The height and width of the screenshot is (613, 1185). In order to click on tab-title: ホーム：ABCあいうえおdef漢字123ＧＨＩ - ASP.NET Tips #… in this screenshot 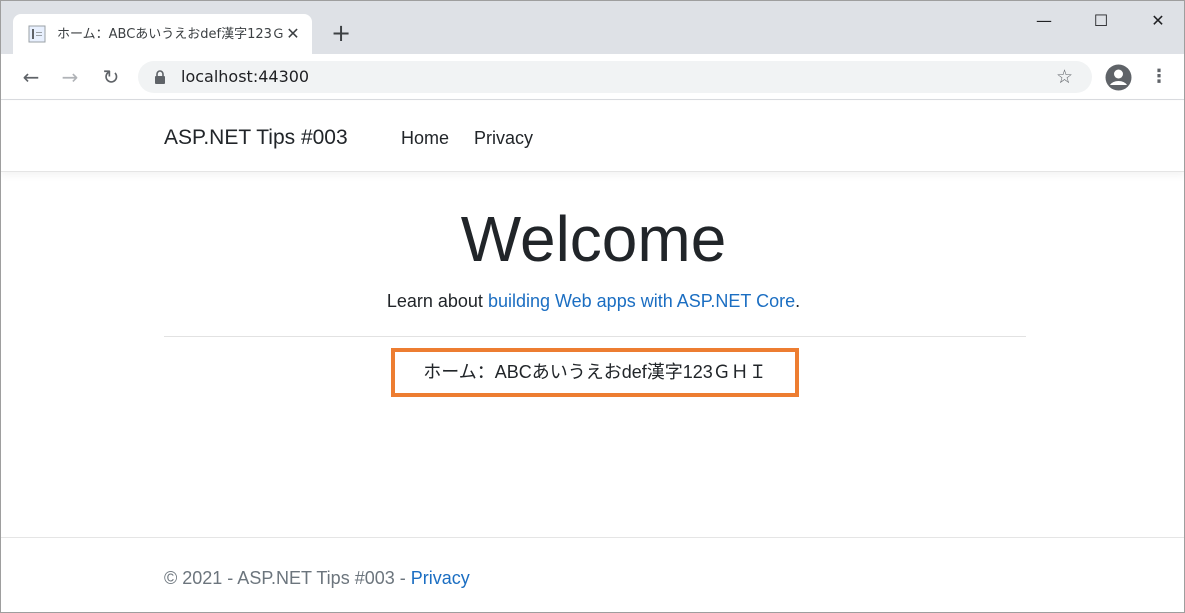, I will do `click(170, 34)`.